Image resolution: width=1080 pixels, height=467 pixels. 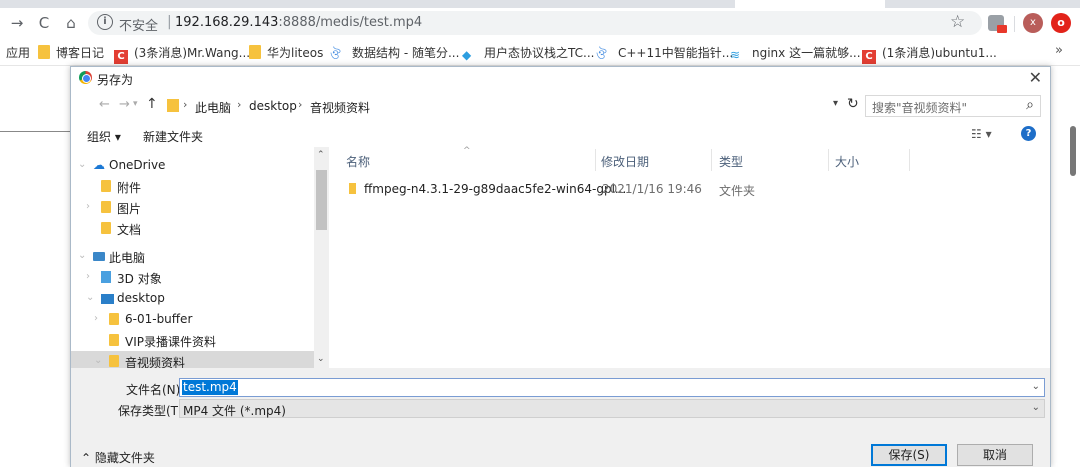 What do you see at coordinates (17, 23) in the screenshot?
I see `forward-icon: →` at bounding box center [17, 23].